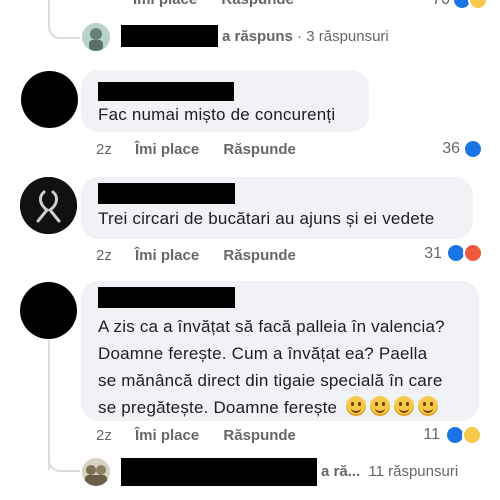 The image size is (500, 500). I want to click on comment-time-1: 2z, so click(104, 149).